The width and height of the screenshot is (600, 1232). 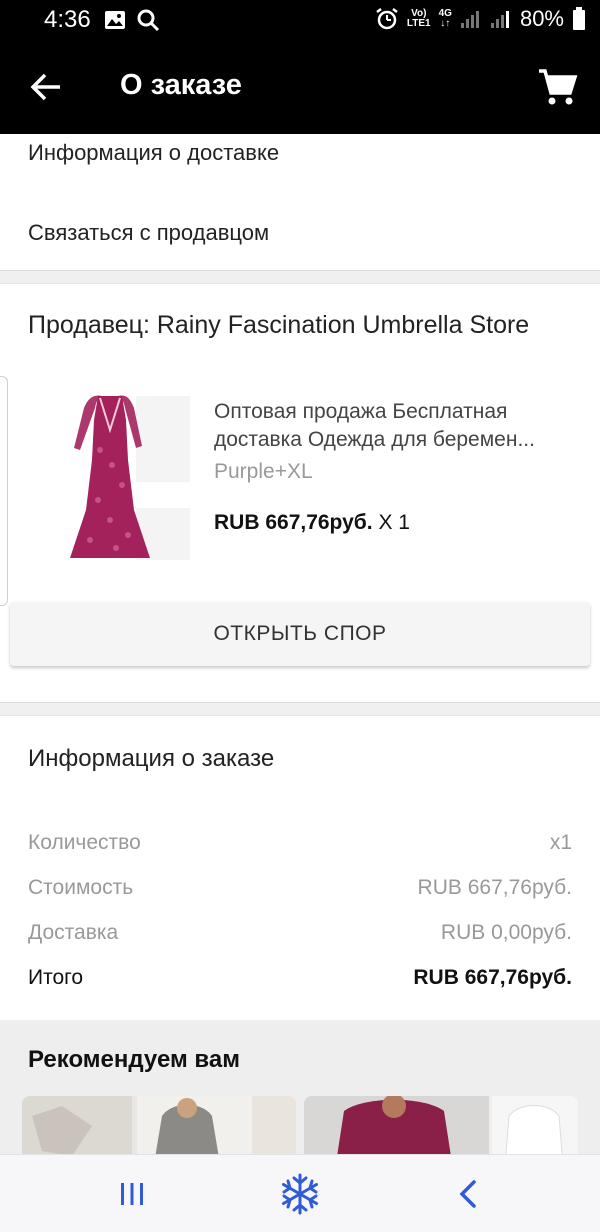 I want to click on home-button, so click(x=300, y=1194).